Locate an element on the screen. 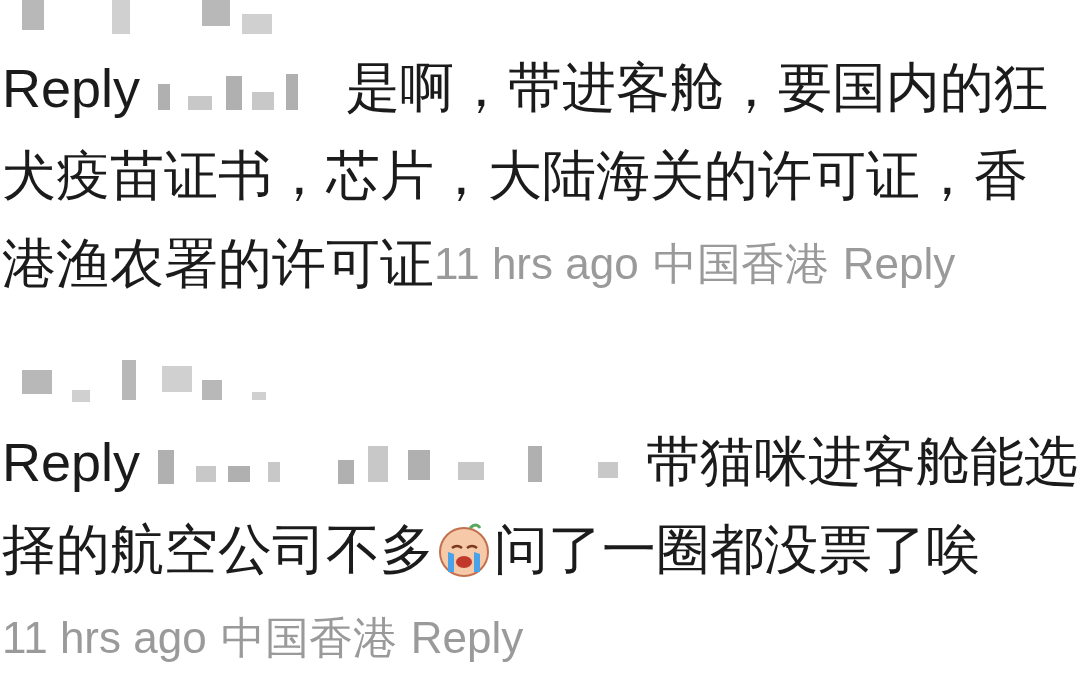 The width and height of the screenshot is (1080, 685). comment-text: 问了一圈都没票了唉 is located at coordinates (737, 549).